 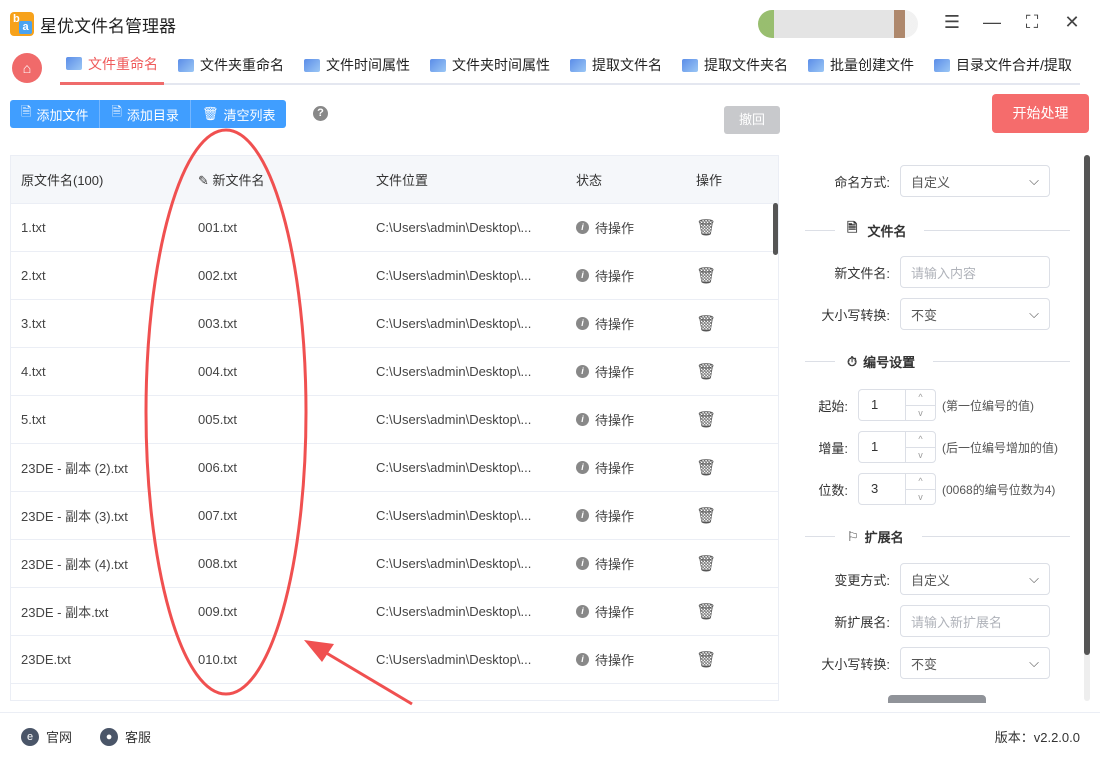 I want to click on extension-section-title: 扩展名, so click(x=884, y=537).